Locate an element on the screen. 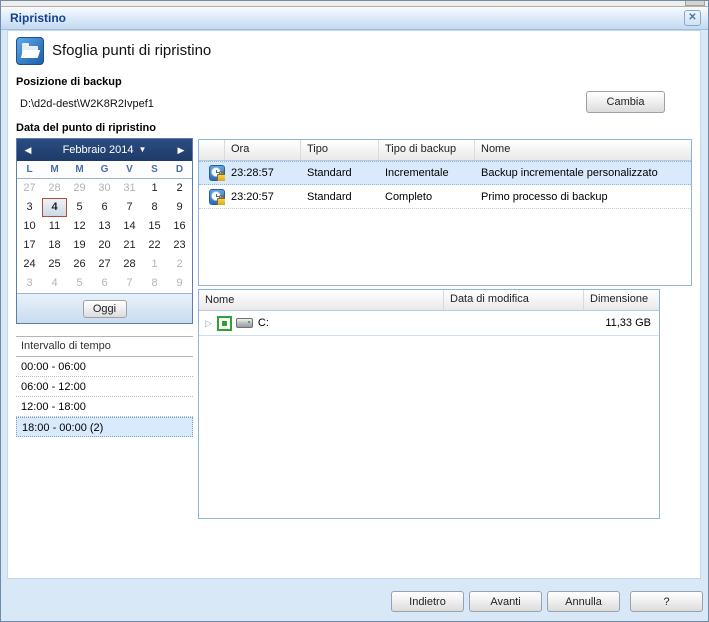 The width and height of the screenshot is (709, 622). calendar-day: 19 is located at coordinates (79, 245).